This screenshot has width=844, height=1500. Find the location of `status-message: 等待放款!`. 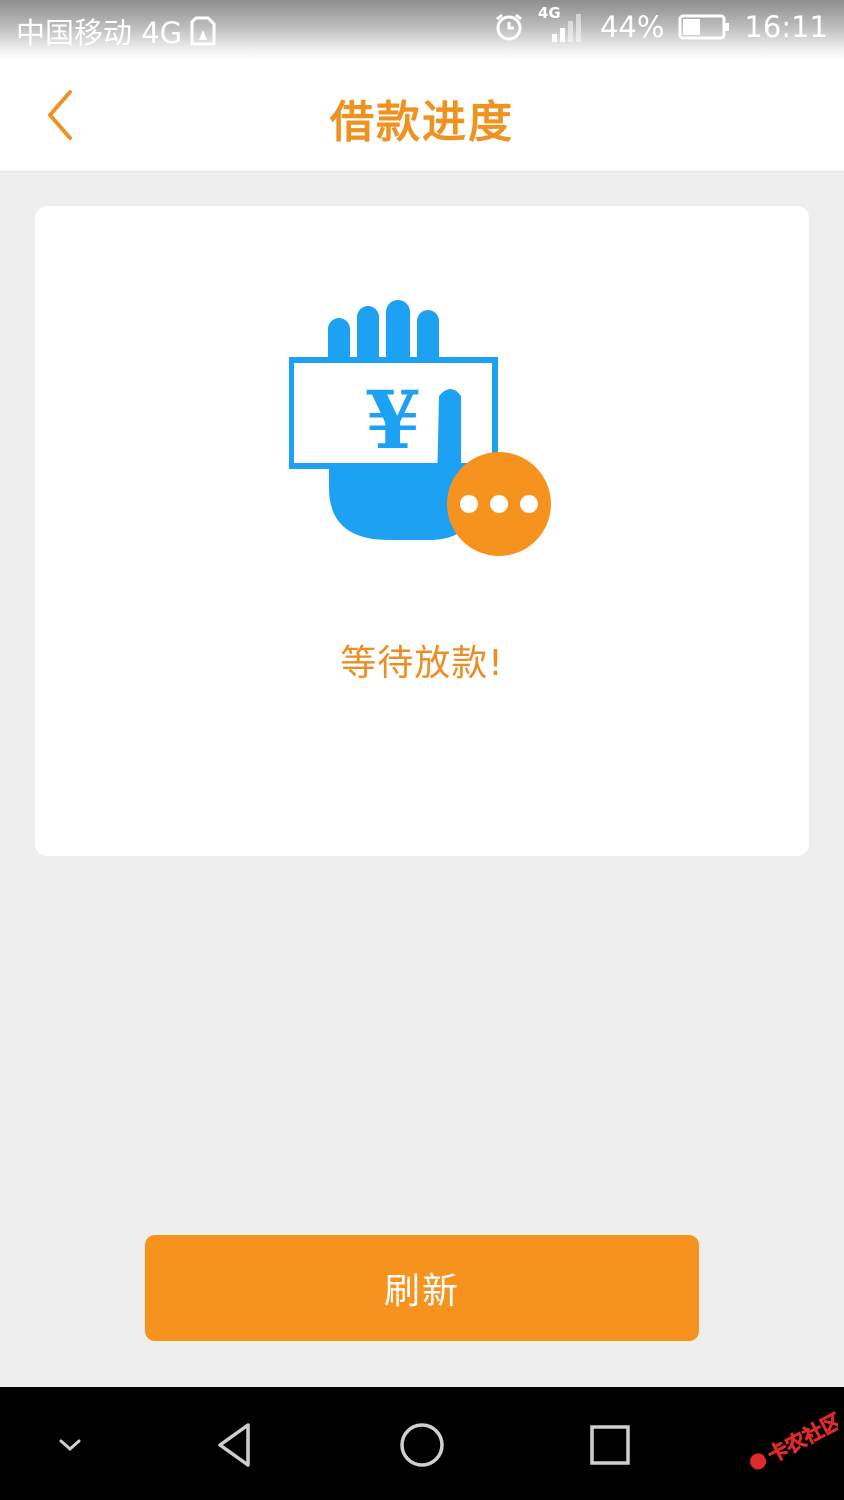

status-message: 等待放款! is located at coordinates (422, 663).